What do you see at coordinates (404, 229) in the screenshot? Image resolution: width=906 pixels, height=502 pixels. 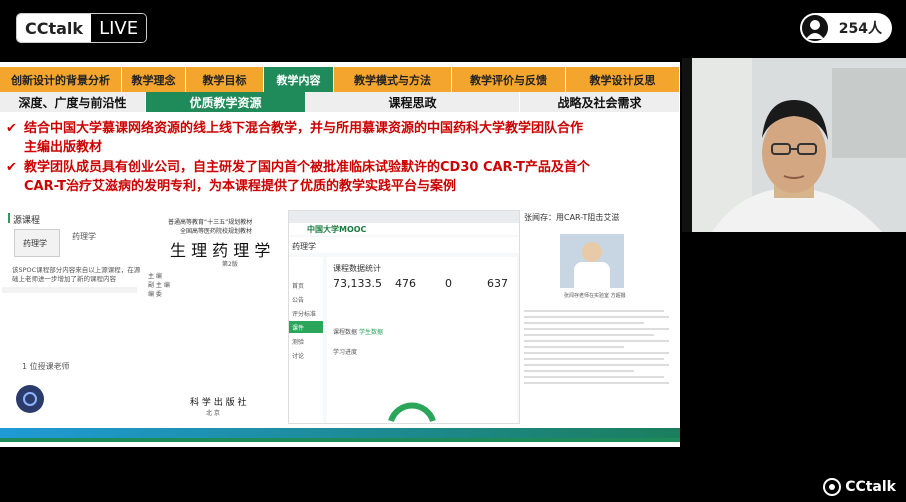 I see `mooc-header: 中国大学MOOC` at bounding box center [404, 229].